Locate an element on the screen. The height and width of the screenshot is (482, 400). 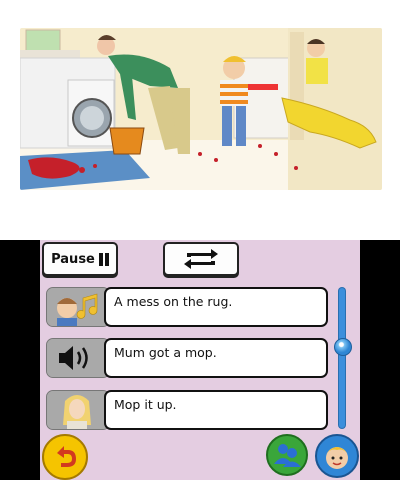
slider-knob is located at coordinates (343, 347).